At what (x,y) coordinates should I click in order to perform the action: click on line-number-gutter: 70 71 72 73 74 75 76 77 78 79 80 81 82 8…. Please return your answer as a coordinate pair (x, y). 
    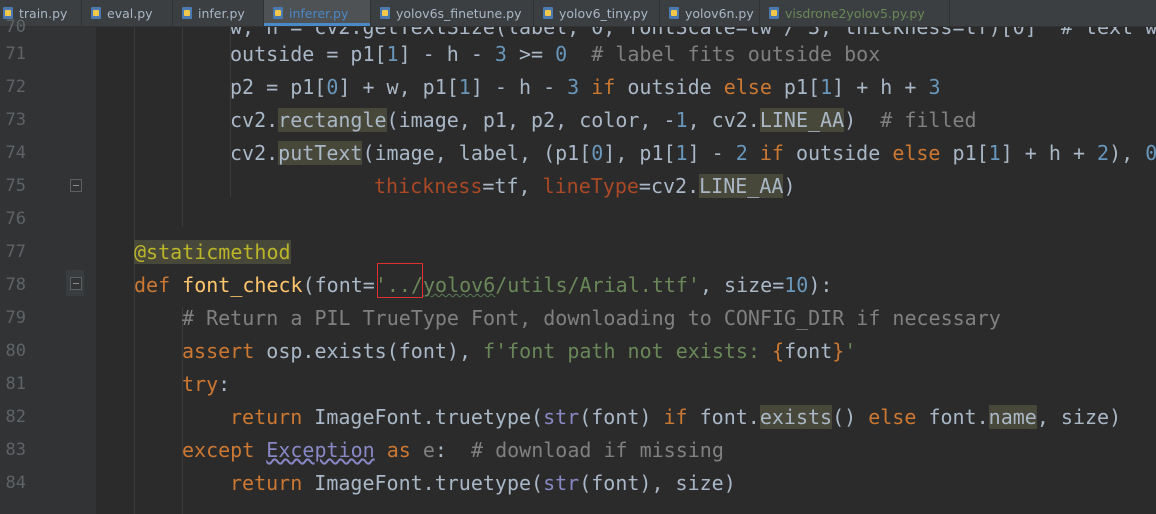
    Looking at the image, I should click on (48, 265).